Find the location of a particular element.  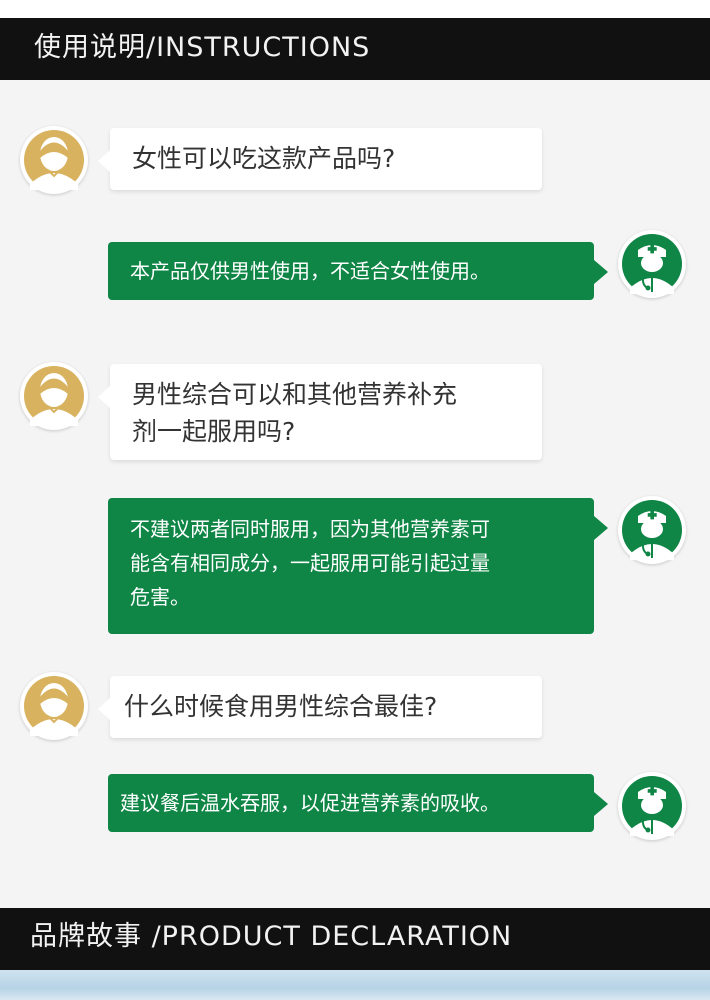

answer-text: 本产品仅供男性使用，不适合女性使用。 is located at coordinates (310, 271).